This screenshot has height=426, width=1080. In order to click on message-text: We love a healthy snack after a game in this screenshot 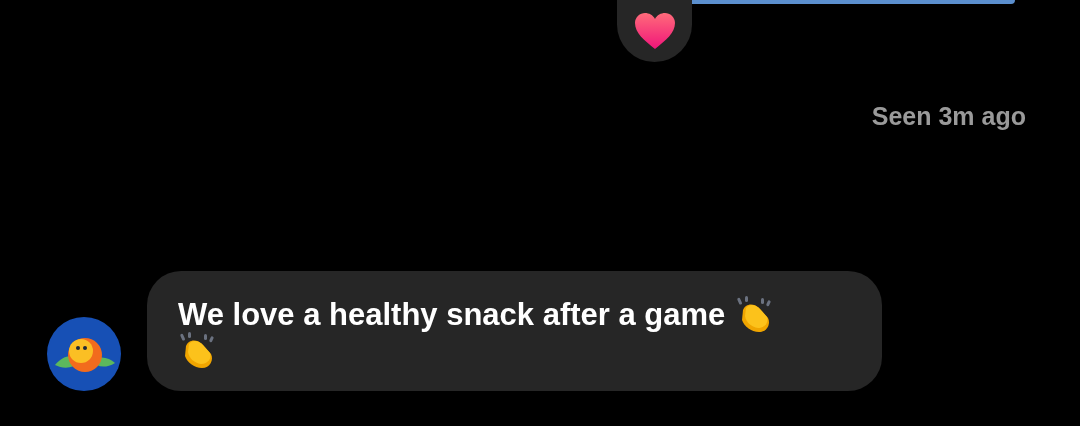, I will do `click(452, 314)`.